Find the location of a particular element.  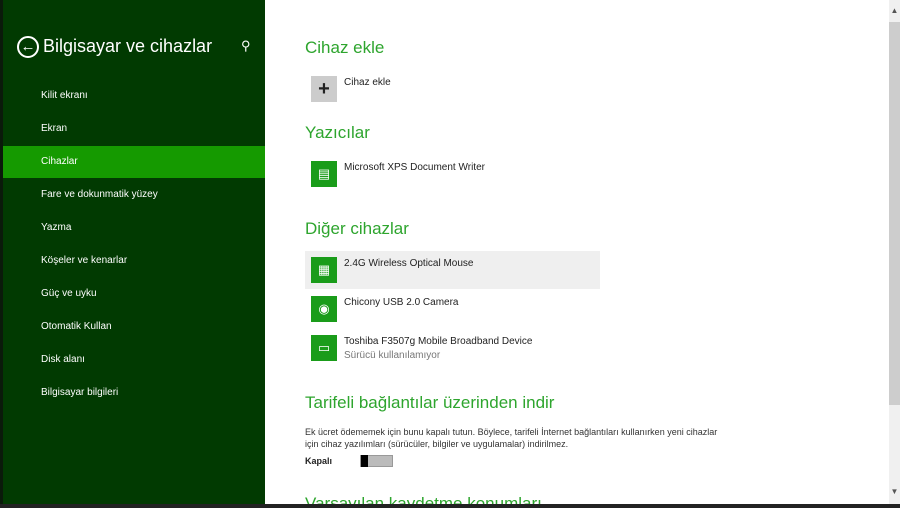

heading-default-save: Varsayılan kaydetme konumları is located at coordinates (423, 499).